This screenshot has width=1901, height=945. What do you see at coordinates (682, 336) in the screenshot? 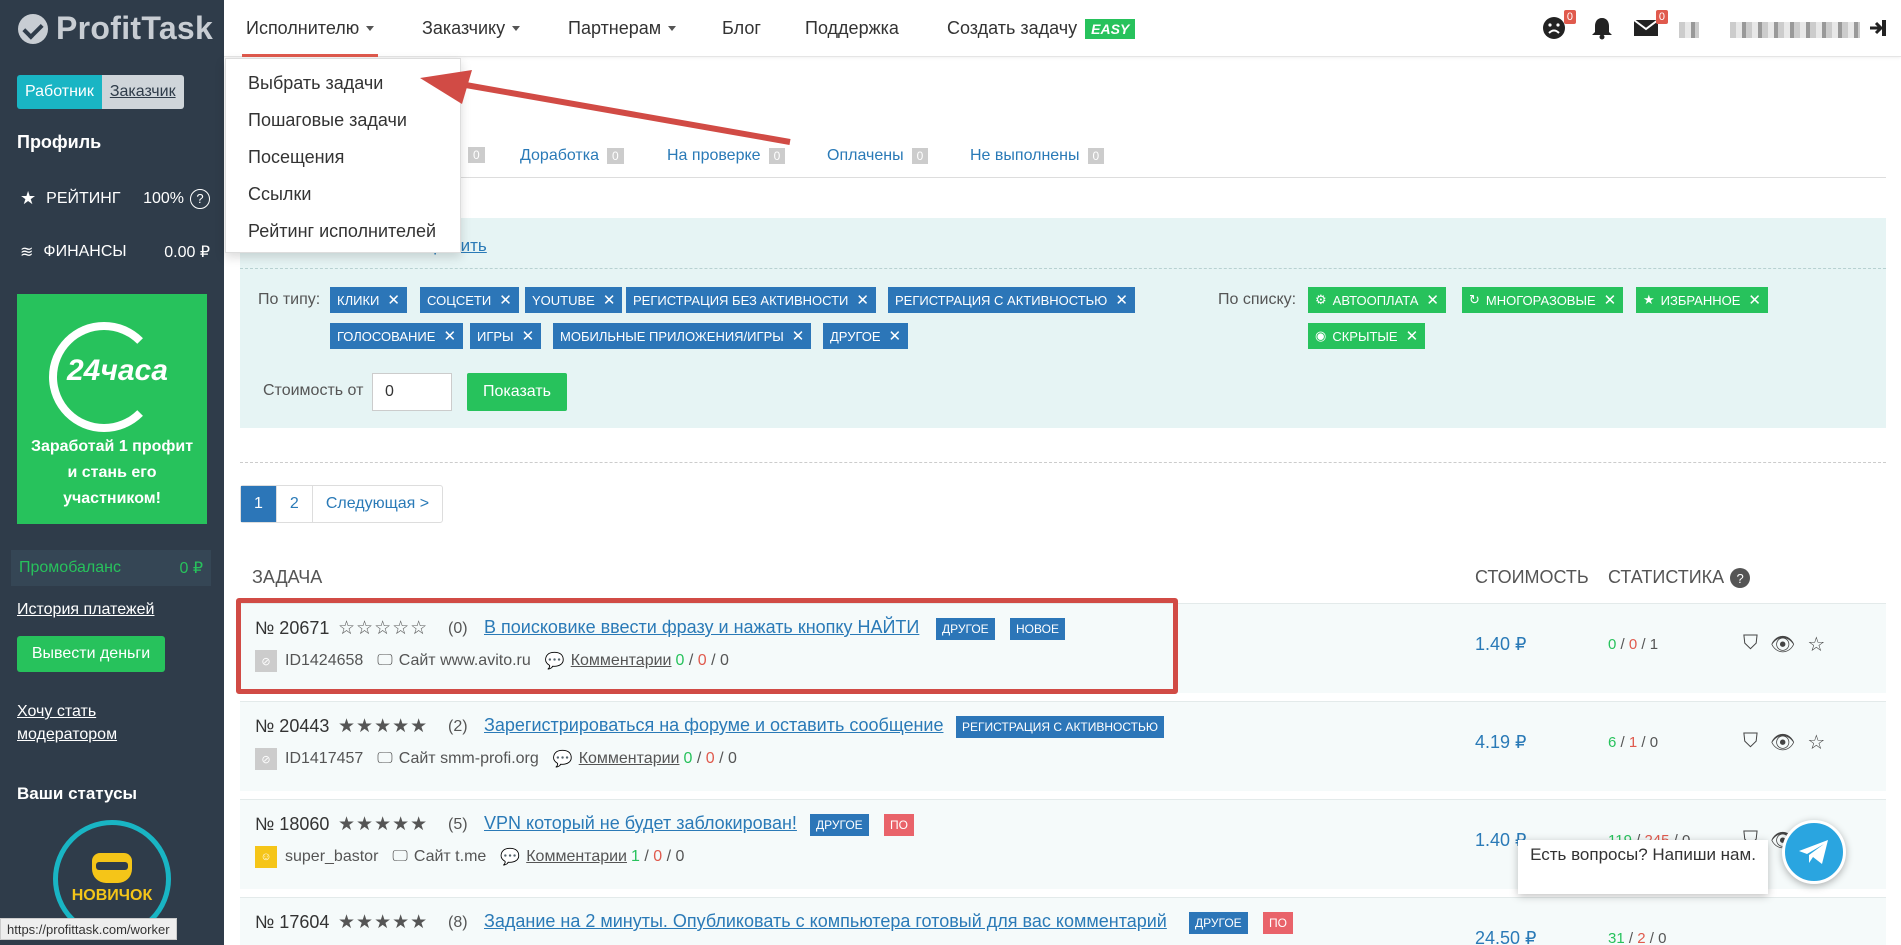
I see `tag-mobile-apps: мобильные приложения/игры ✕` at bounding box center [682, 336].